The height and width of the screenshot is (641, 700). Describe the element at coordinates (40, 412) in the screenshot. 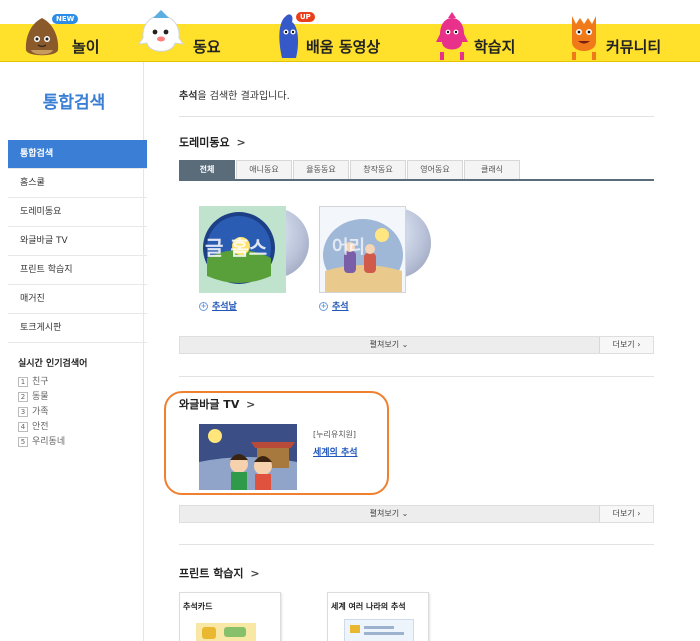

I see `popular-search-term: 가족` at that location.